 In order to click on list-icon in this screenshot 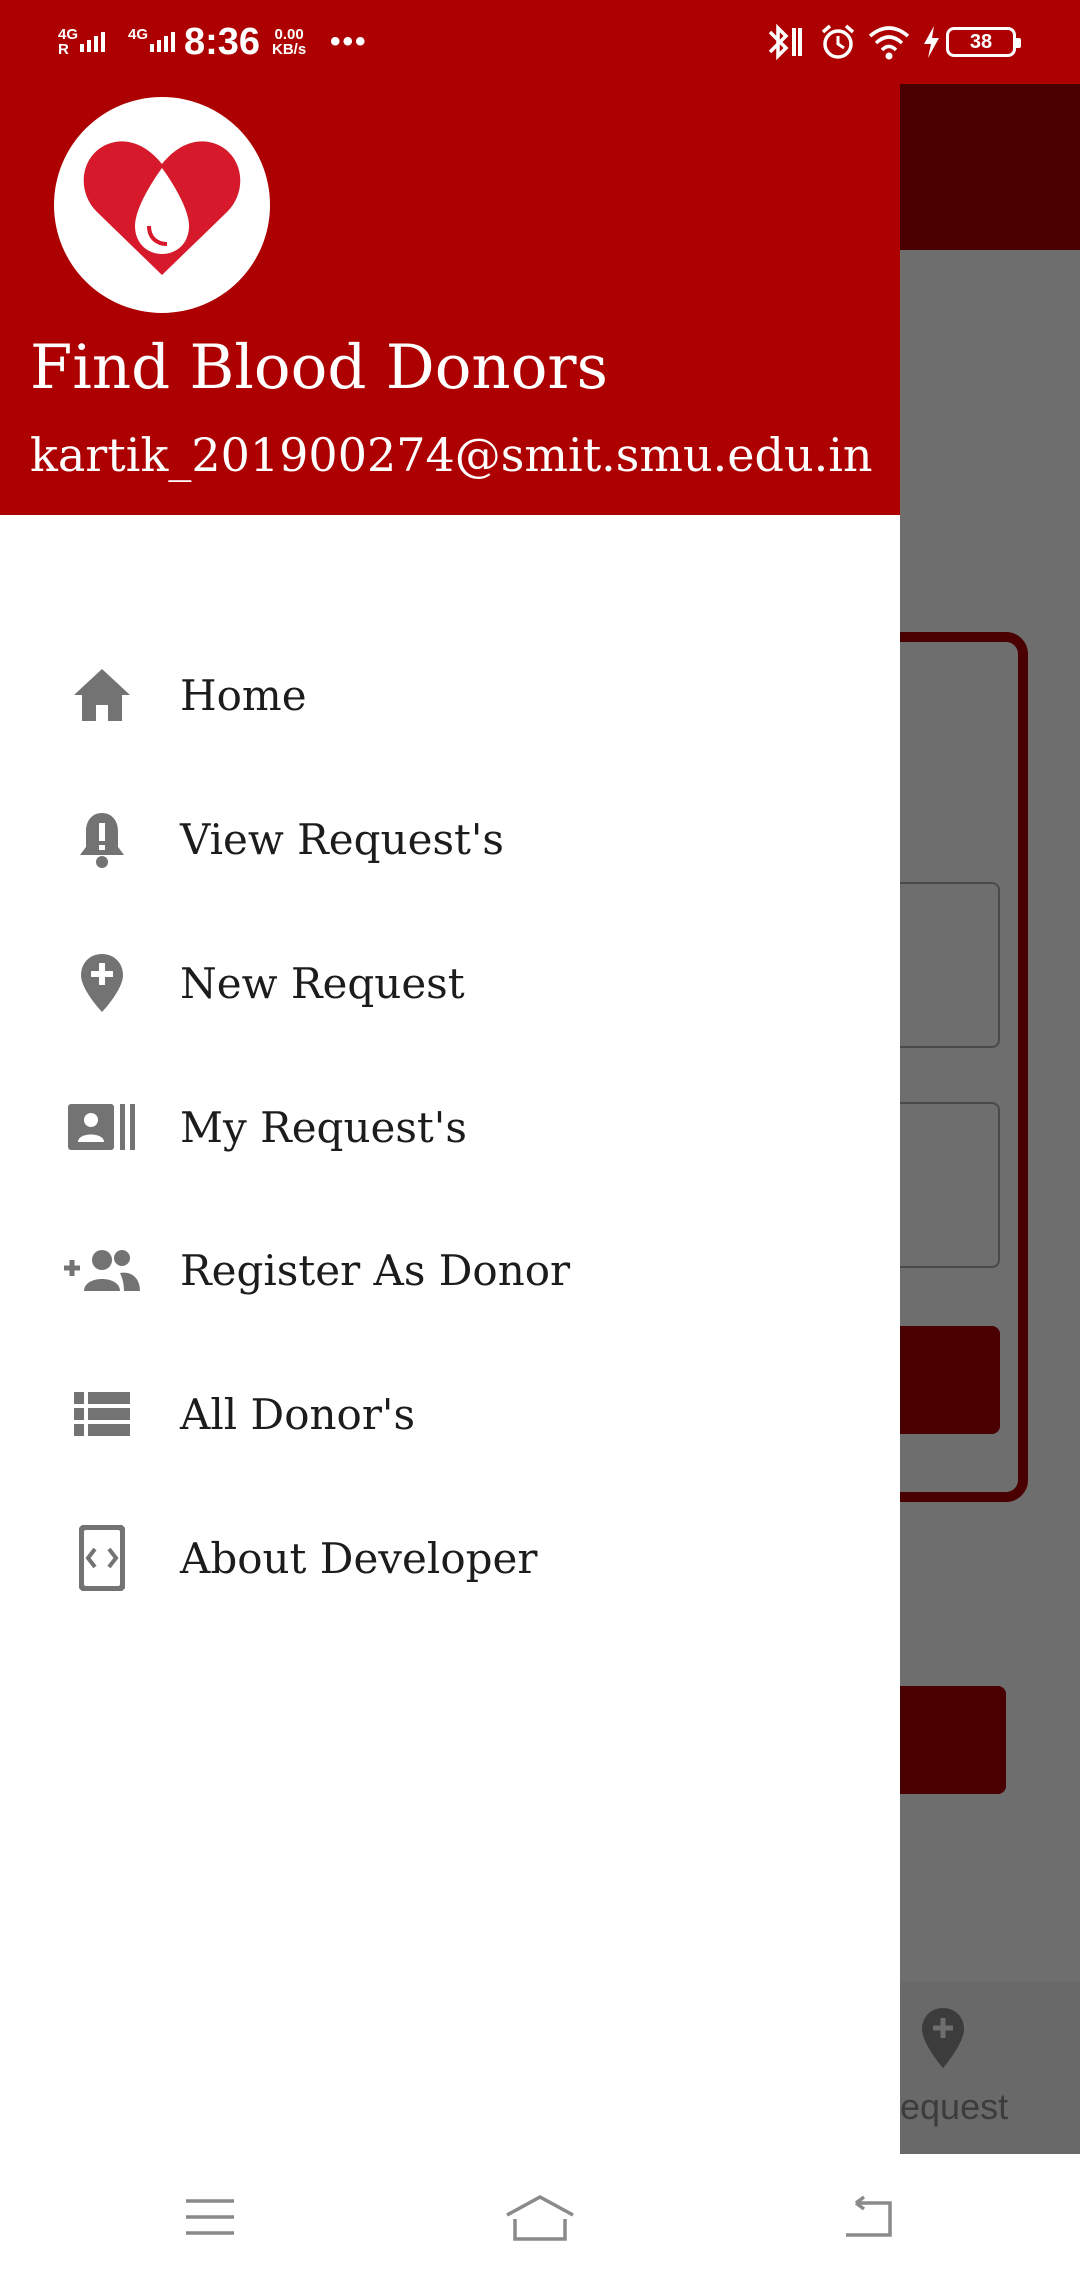, I will do `click(102, 1414)`.